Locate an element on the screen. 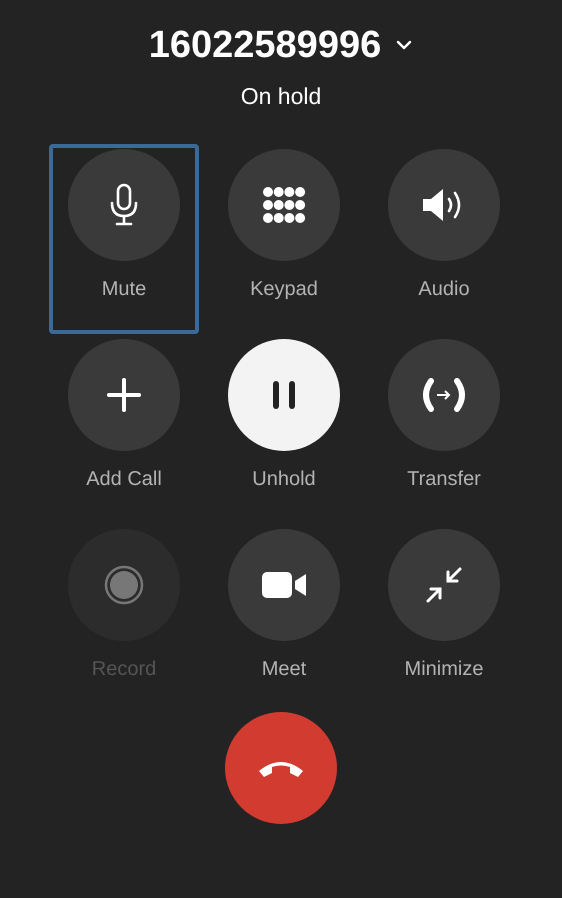  keypad-icon is located at coordinates (284, 205).